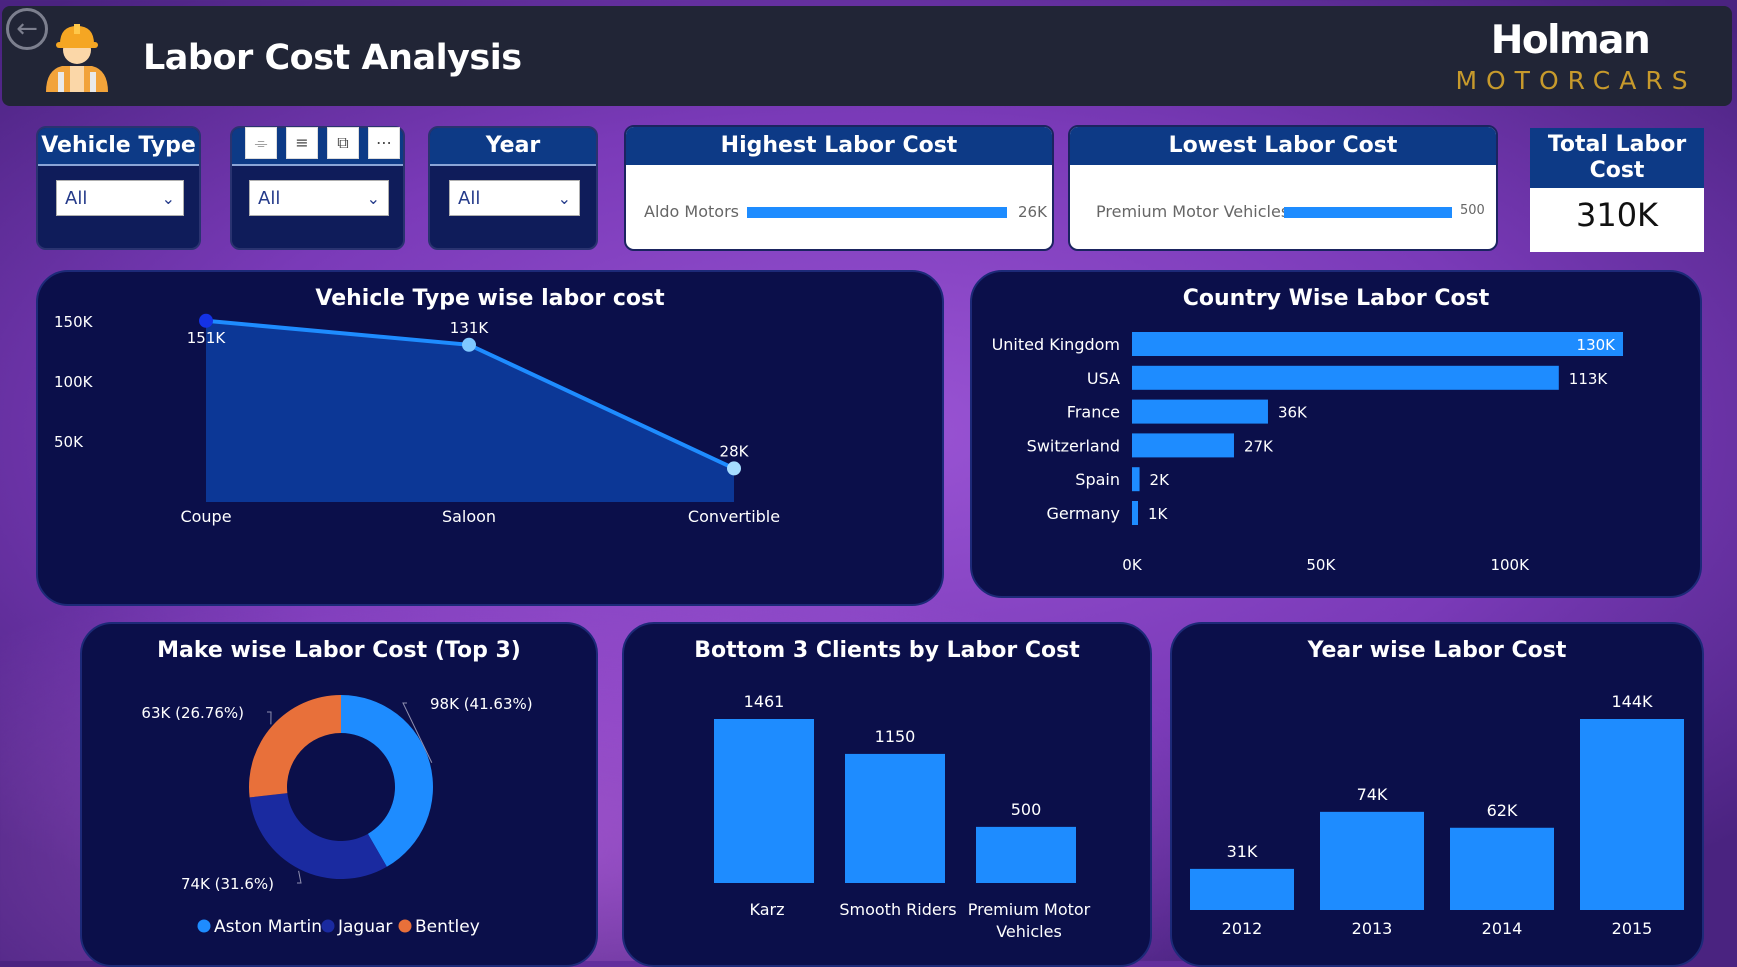  What do you see at coordinates (735, 451) in the screenshot?
I see `data-label: 28K` at bounding box center [735, 451].